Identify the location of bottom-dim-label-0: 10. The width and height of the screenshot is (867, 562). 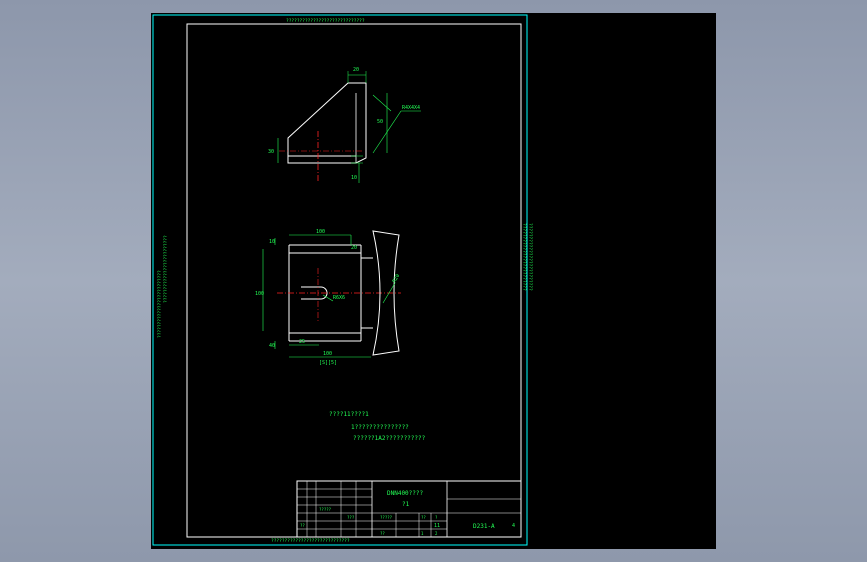
(272, 242).